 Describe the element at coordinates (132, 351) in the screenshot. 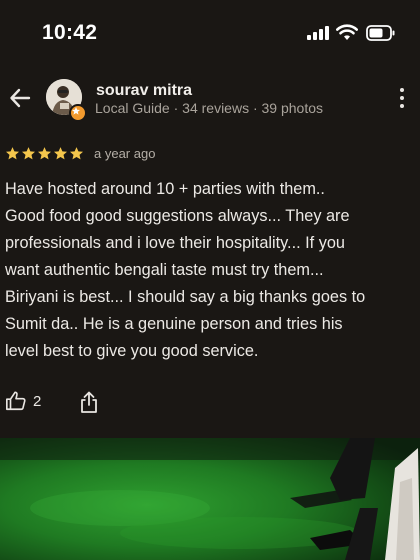

I see `review-line: level best to give you good service.` at that location.